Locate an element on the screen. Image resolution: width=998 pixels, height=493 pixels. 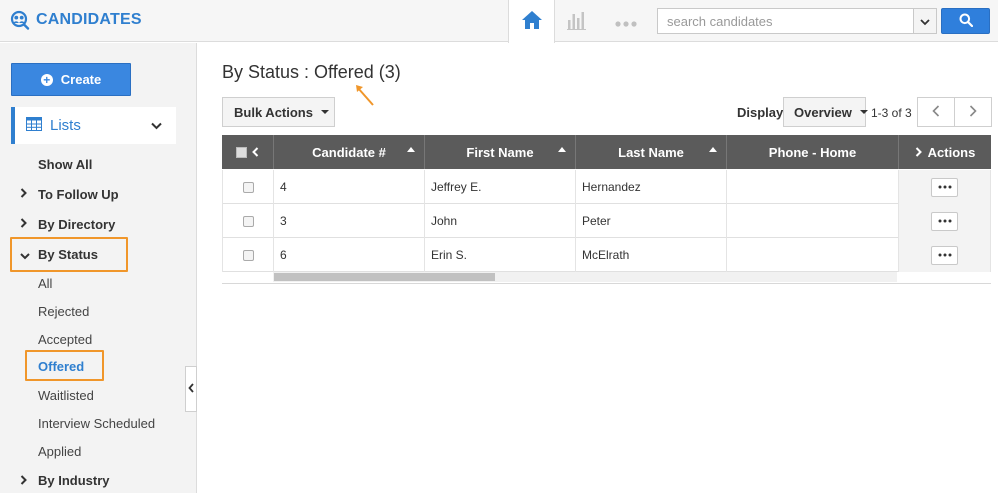
sidebar-item-by-industry: By Industry is located at coordinates (74, 480).